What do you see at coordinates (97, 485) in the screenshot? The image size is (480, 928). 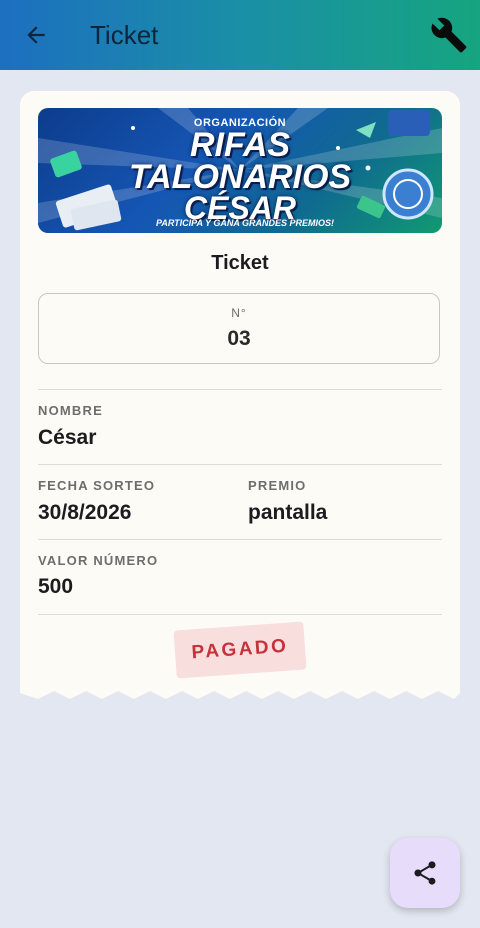 I see `fecha-sorteo-label: FECHA SORTEO` at bounding box center [97, 485].